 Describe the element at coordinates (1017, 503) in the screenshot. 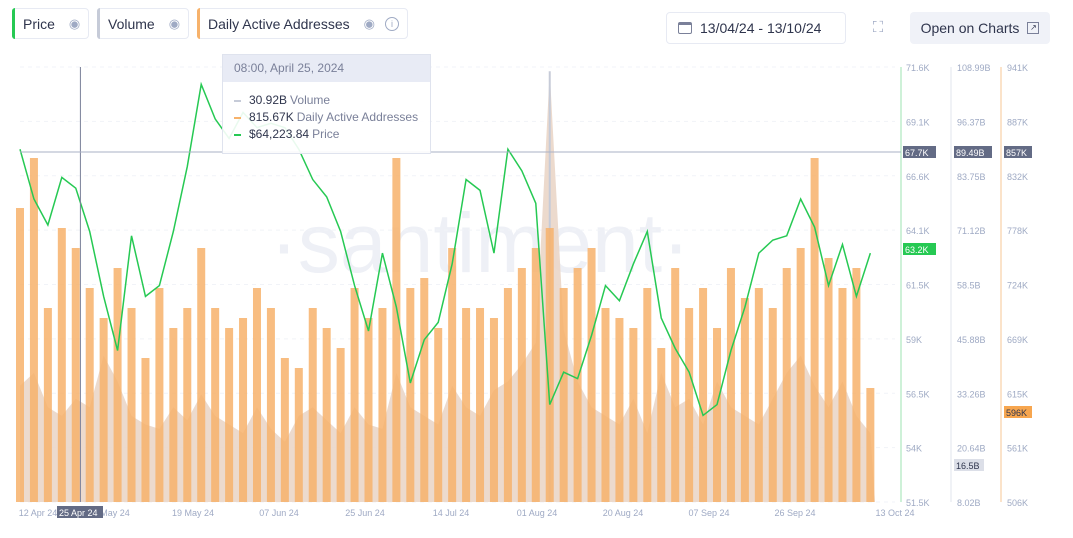

I see `daa-tick-label: 506K` at that location.